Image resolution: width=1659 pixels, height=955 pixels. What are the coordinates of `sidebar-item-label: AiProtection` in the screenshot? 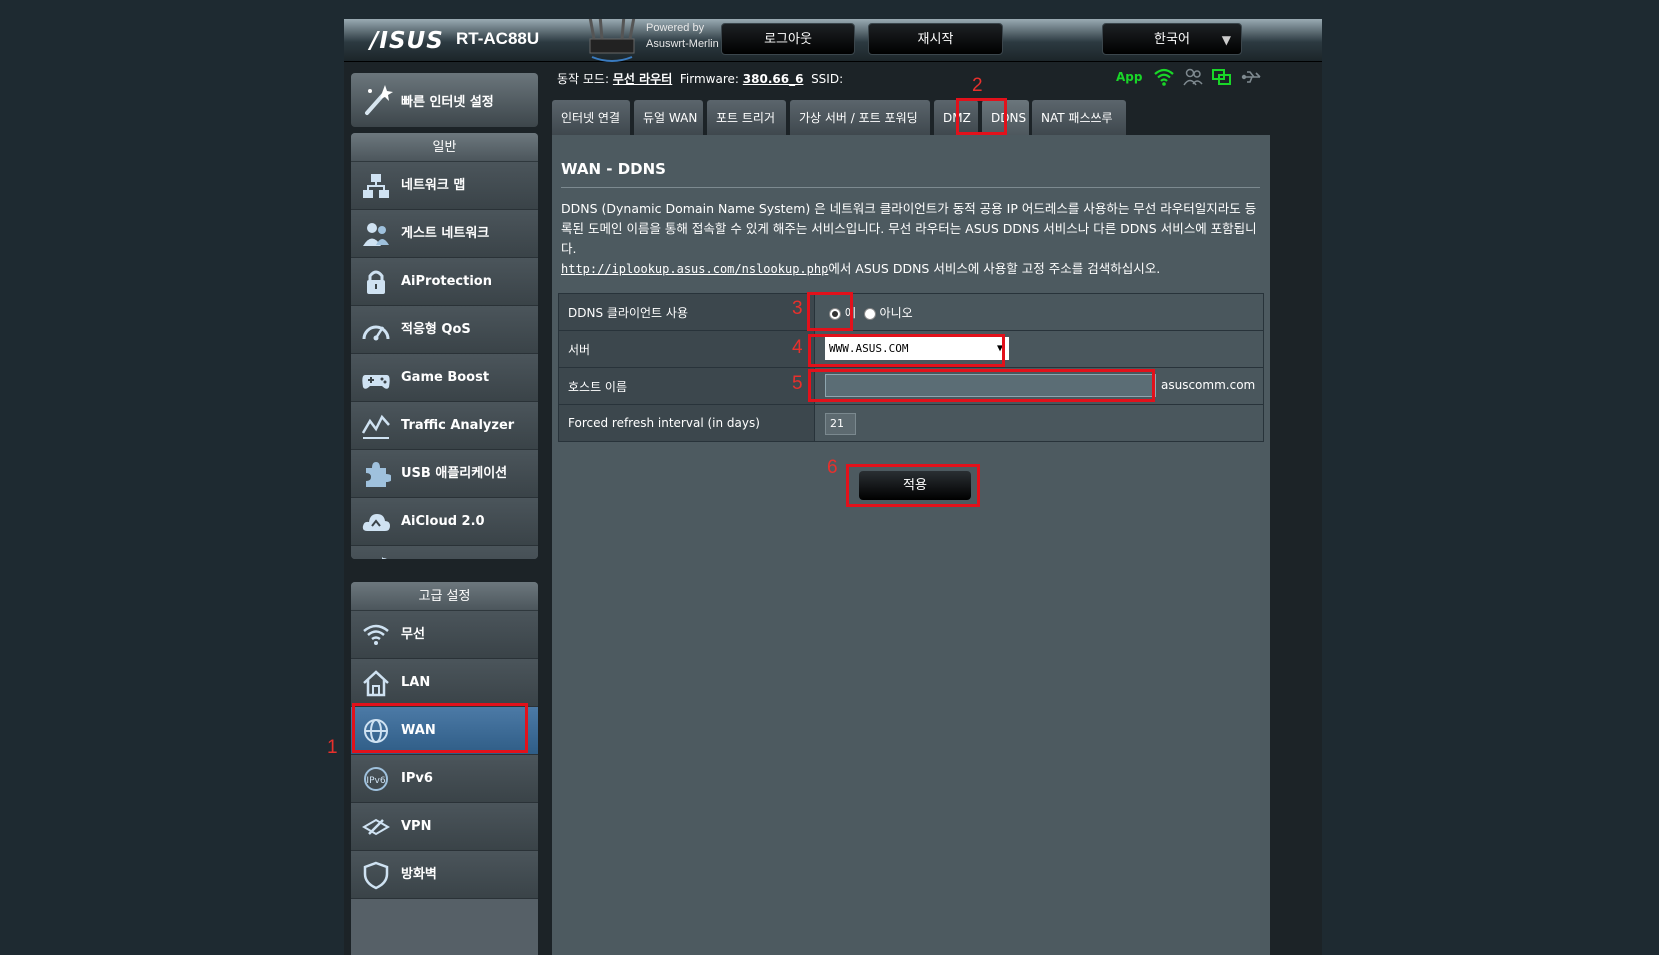 It's located at (446, 281).